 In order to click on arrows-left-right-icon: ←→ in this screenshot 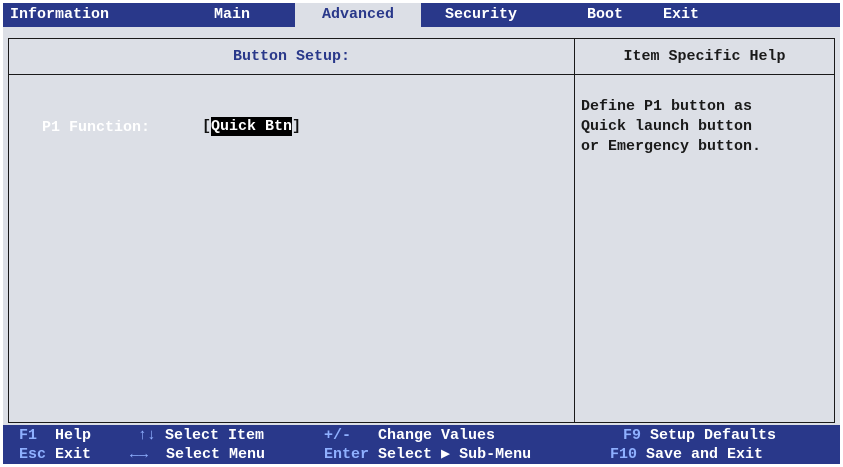, I will do `click(139, 454)`.